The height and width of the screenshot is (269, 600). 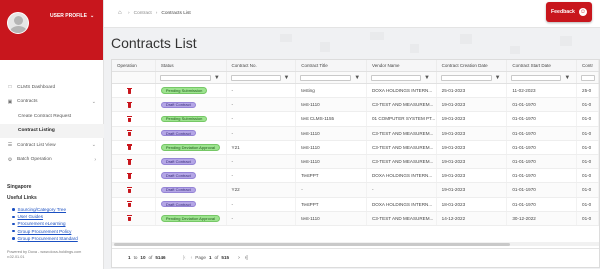 What do you see at coordinates (192, 258) in the screenshot?
I see `prev-page-icon: ‹` at bounding box center [192, 258].